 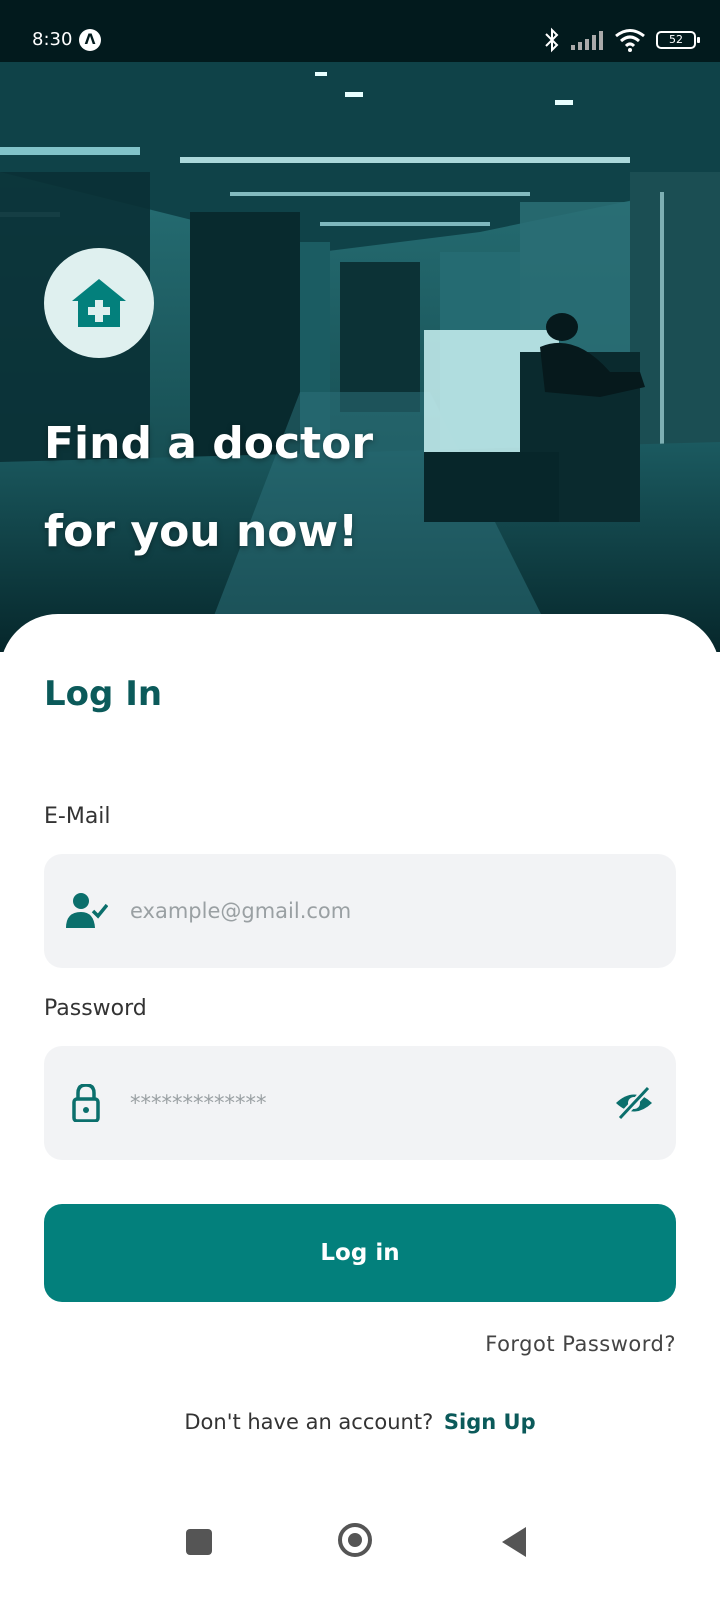 I want to click on hero-title: Find a doctor for you now!, so click(x=344, y=488).